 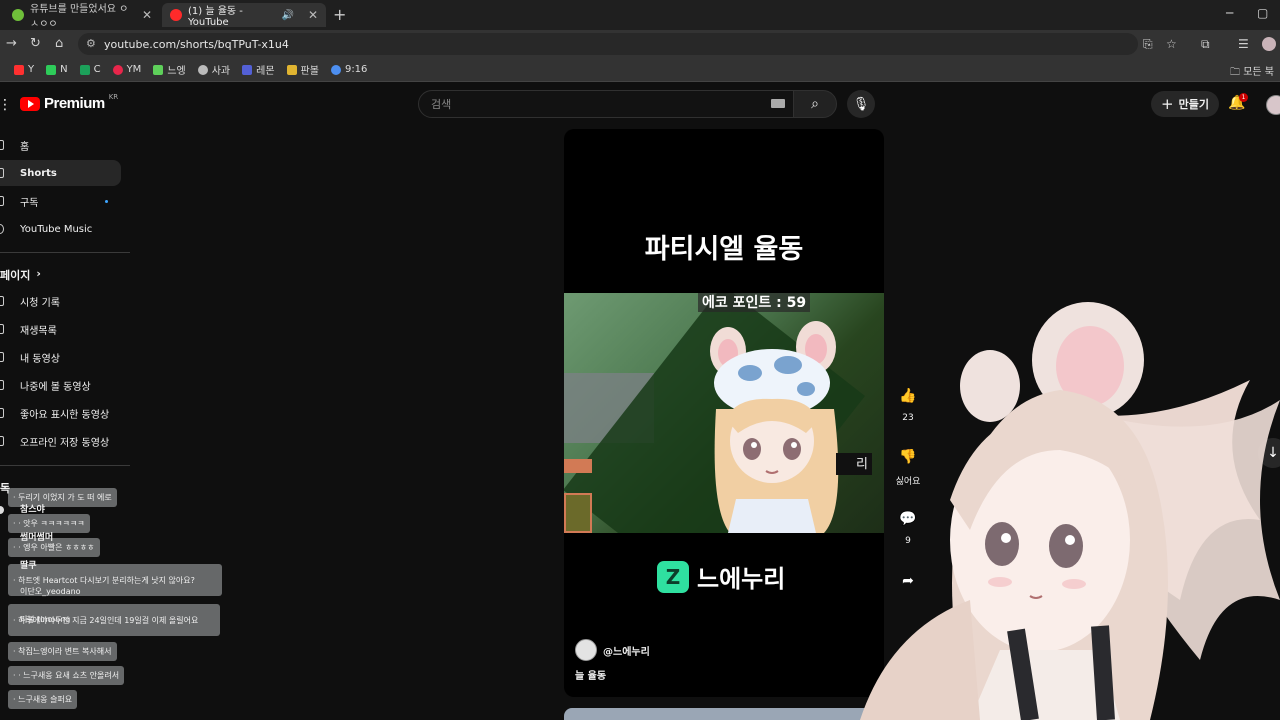 I want to click on youtube-play-icon, so click(x=30, y=103).